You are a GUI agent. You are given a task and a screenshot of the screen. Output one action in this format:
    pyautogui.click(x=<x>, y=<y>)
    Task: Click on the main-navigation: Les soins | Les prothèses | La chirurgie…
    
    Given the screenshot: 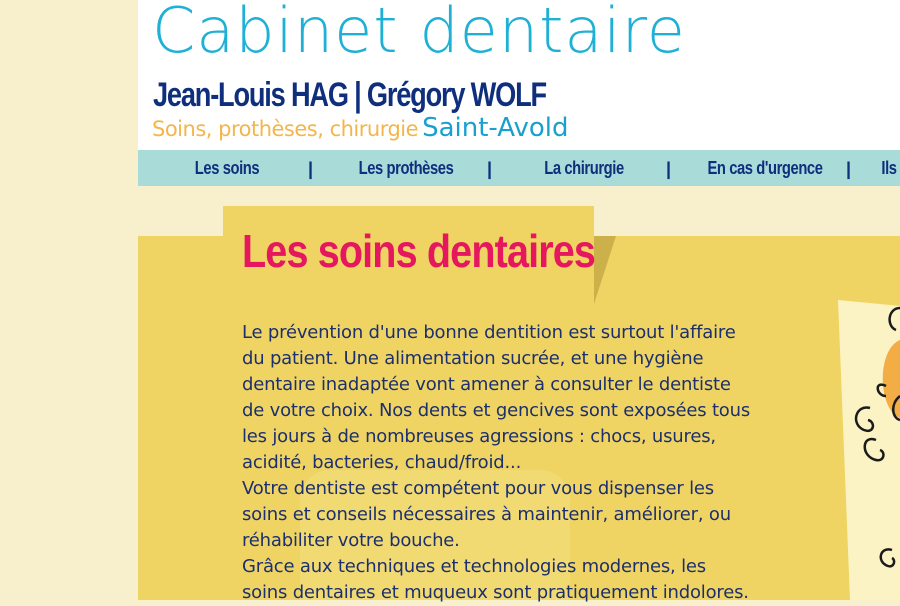 What is the action you would take?
    pyautogui.click(x=519, y=168)
    